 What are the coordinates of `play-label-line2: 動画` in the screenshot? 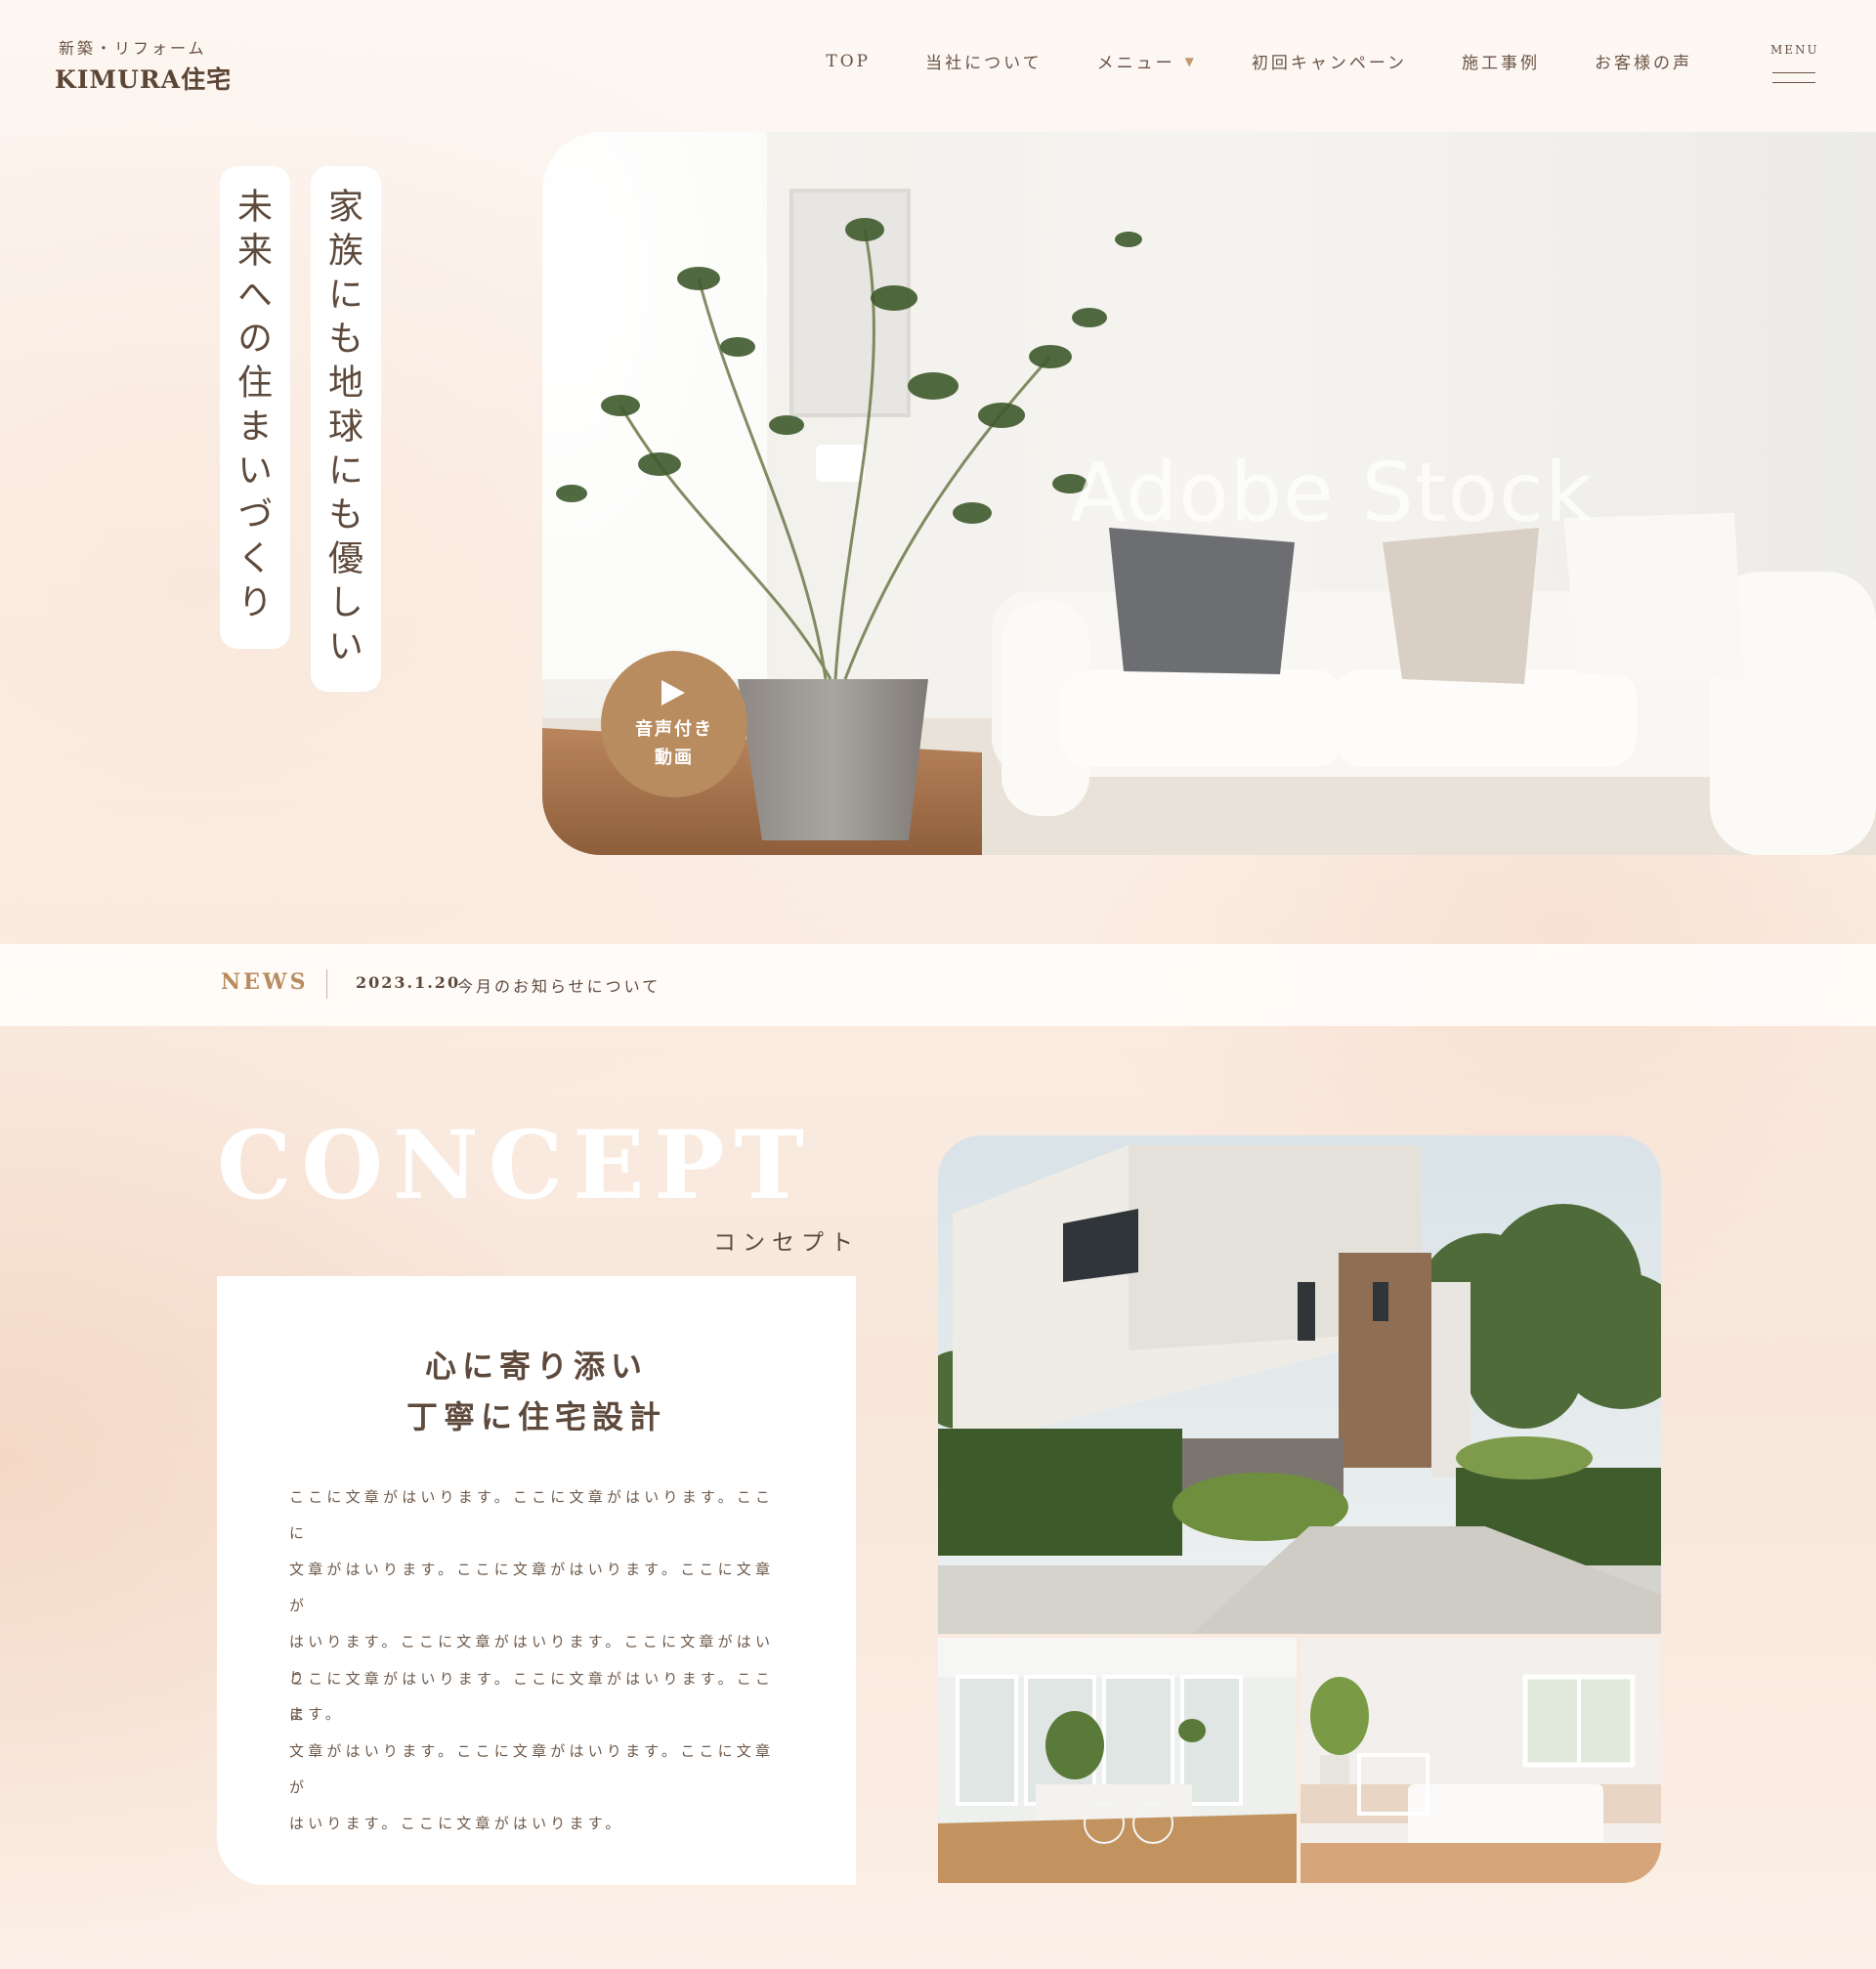 It's located at (674, 758).